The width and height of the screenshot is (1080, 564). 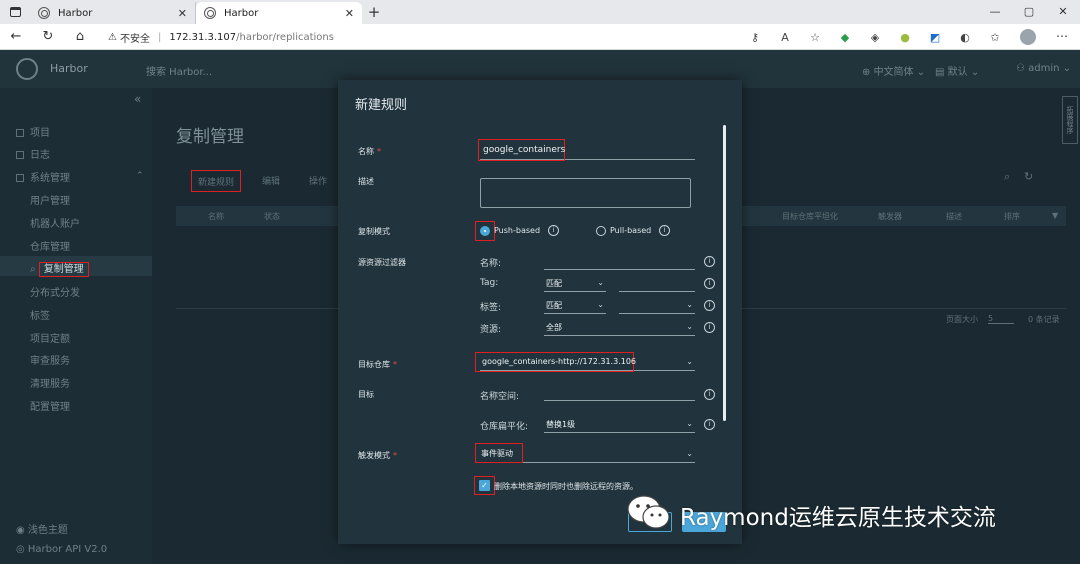 What do you see at coordinates (50, 405) in the screenshot?
I see `sidebar-item-configuration: 配置管理` at bounding box center [50, 405].